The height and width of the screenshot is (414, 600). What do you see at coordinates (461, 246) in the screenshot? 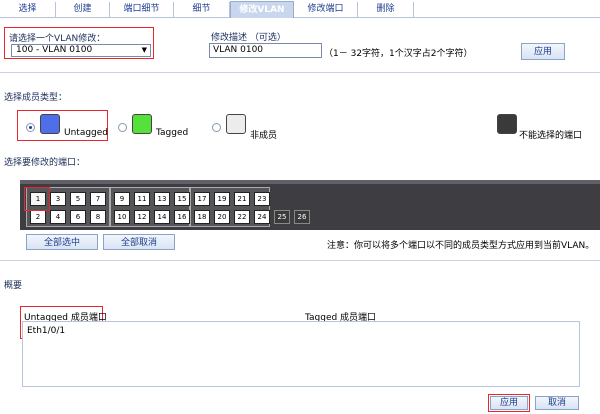
I see `note-text: 注意：你可以将多个端口以不同的成员类型方式应用到当前VLAN。` at bounding box center [461, 246].